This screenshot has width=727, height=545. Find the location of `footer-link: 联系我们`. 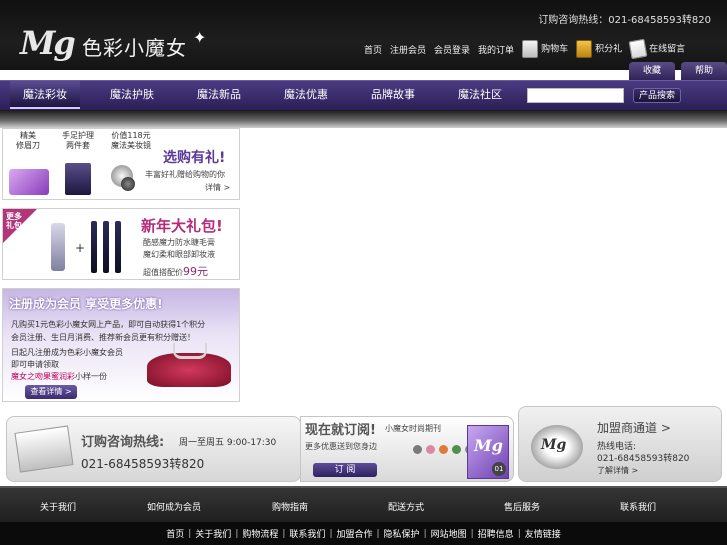

footer-link: 联系我们 is located at coordinates (307, 533).